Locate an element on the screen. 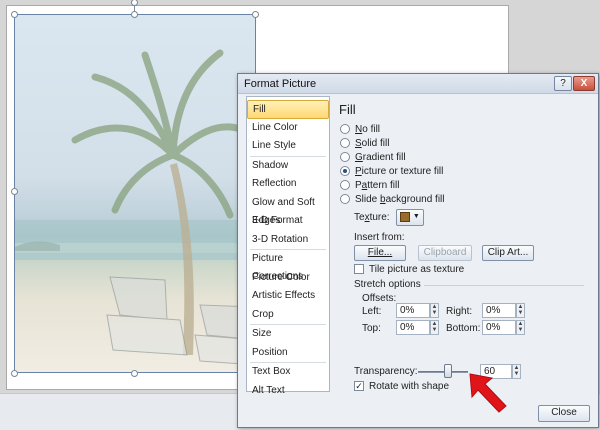 This screenshot has height=430, width=600. nav-item-3d-rotation: 3-D Rotation is located at coordinates (288, 240).